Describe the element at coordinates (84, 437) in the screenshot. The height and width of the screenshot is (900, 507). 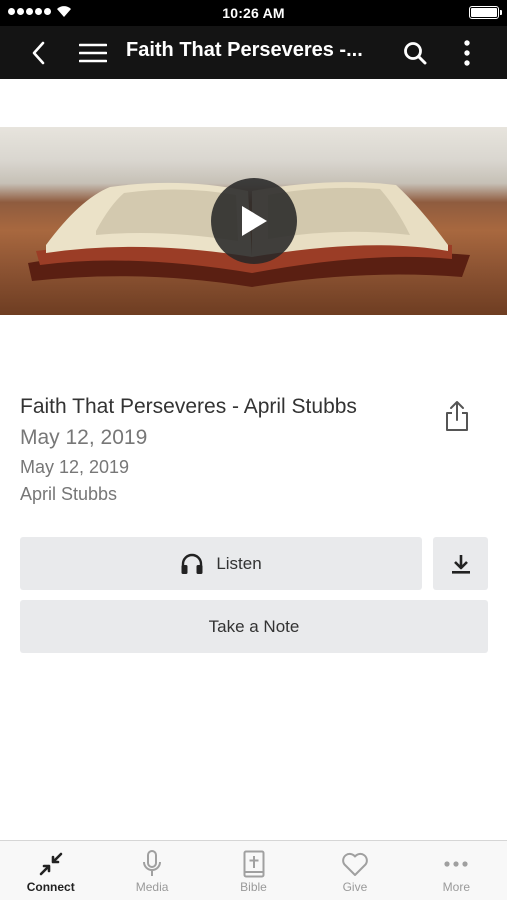
I see `sermon-date: May 12, 2019` at that location.